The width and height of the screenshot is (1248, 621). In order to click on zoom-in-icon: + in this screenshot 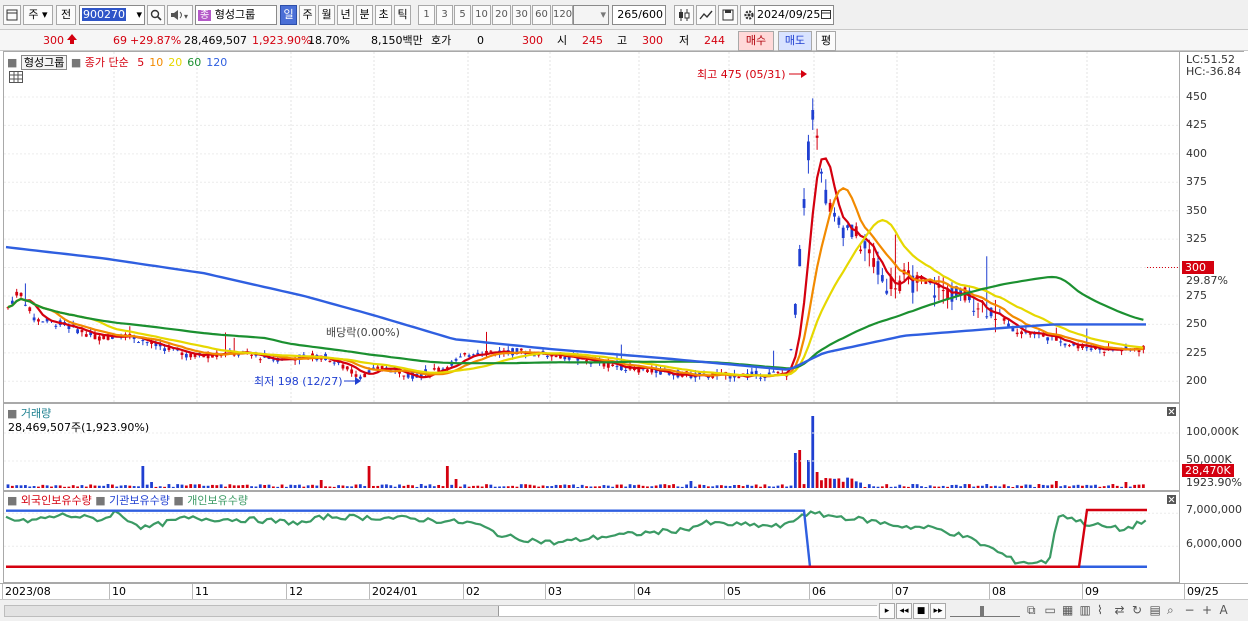, I will do `click(1207, 610)`.